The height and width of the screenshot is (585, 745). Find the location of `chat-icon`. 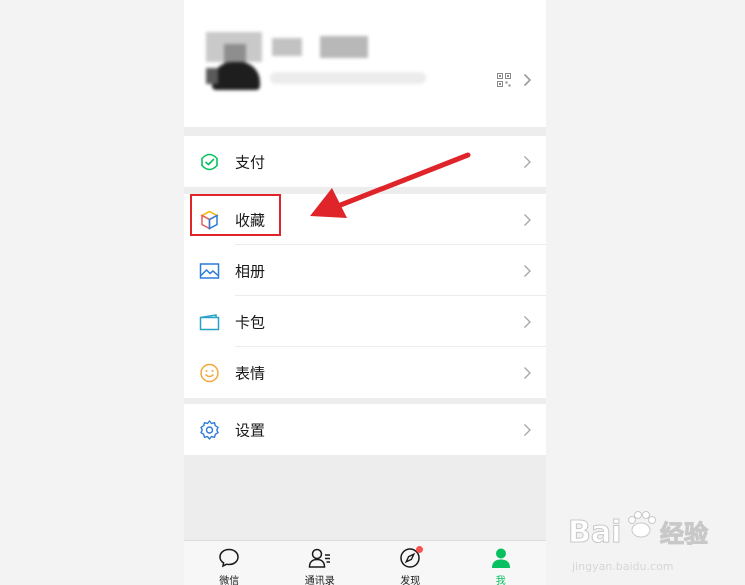

chat-icon is located at coordinates (229, 558).